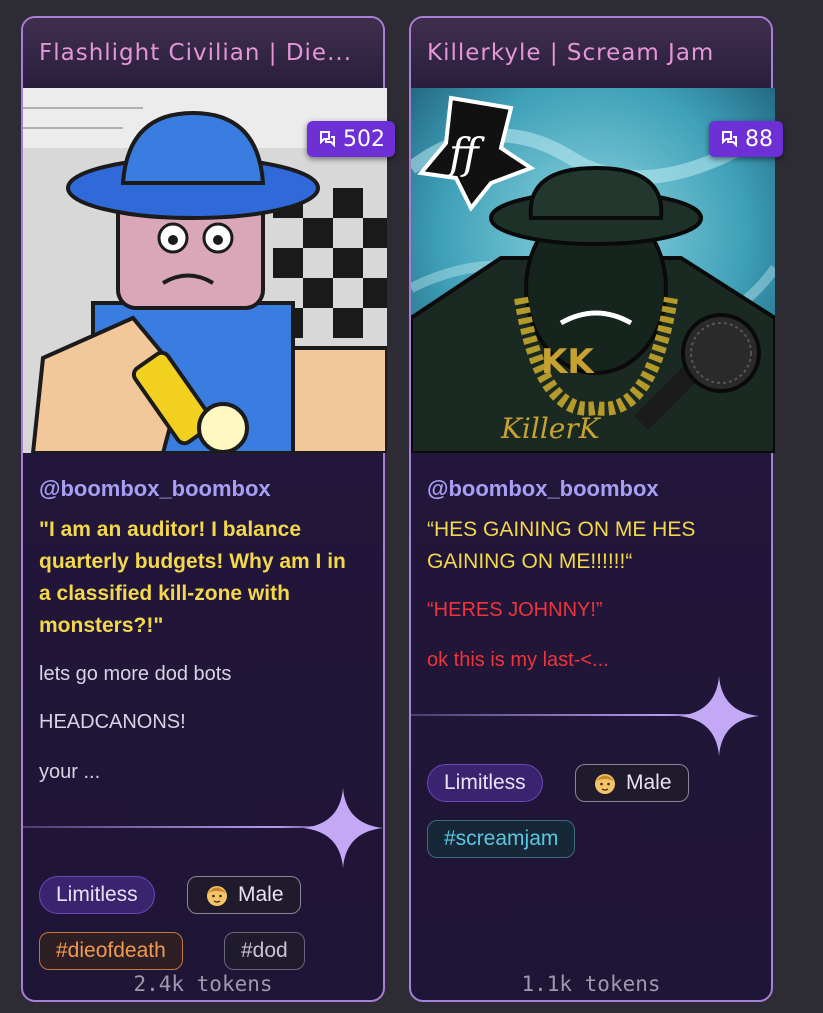 This screenshot has width=823, height=1013. What do you see at coordinates (759, 139) in the screenshot?
I see `chat-count: 88` at bounding box center [759, 139].